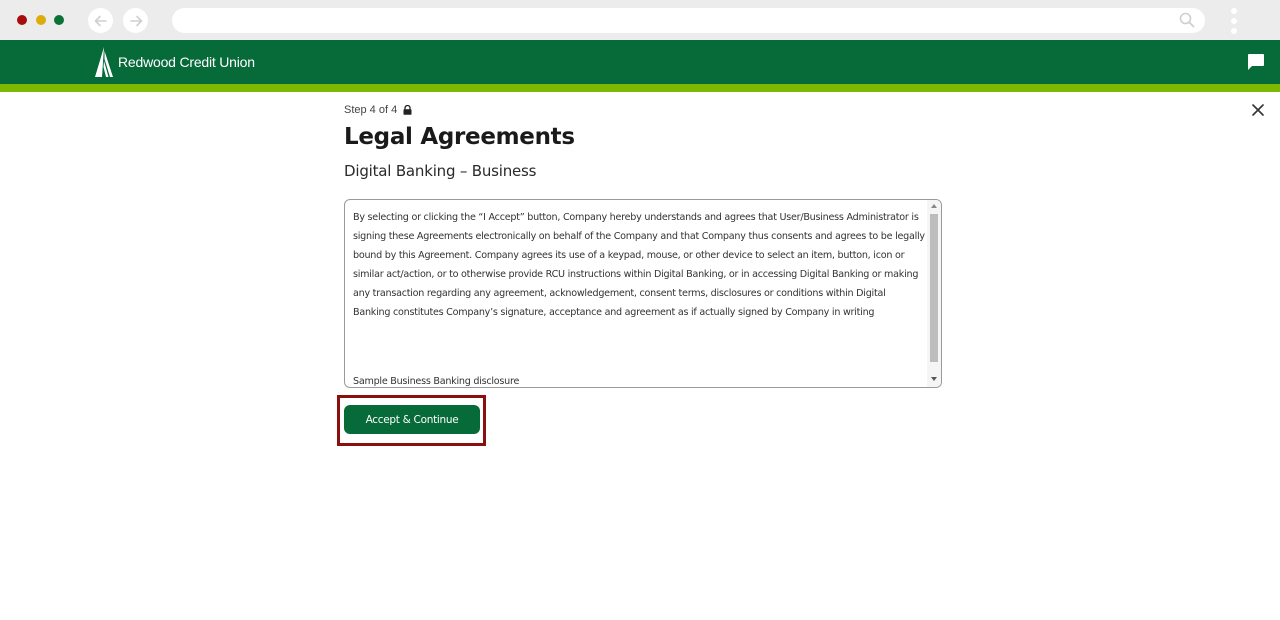 This screenshot has height=620, width=1280. I want to click on redwood-tree-logo-icon, so click(104, 62).